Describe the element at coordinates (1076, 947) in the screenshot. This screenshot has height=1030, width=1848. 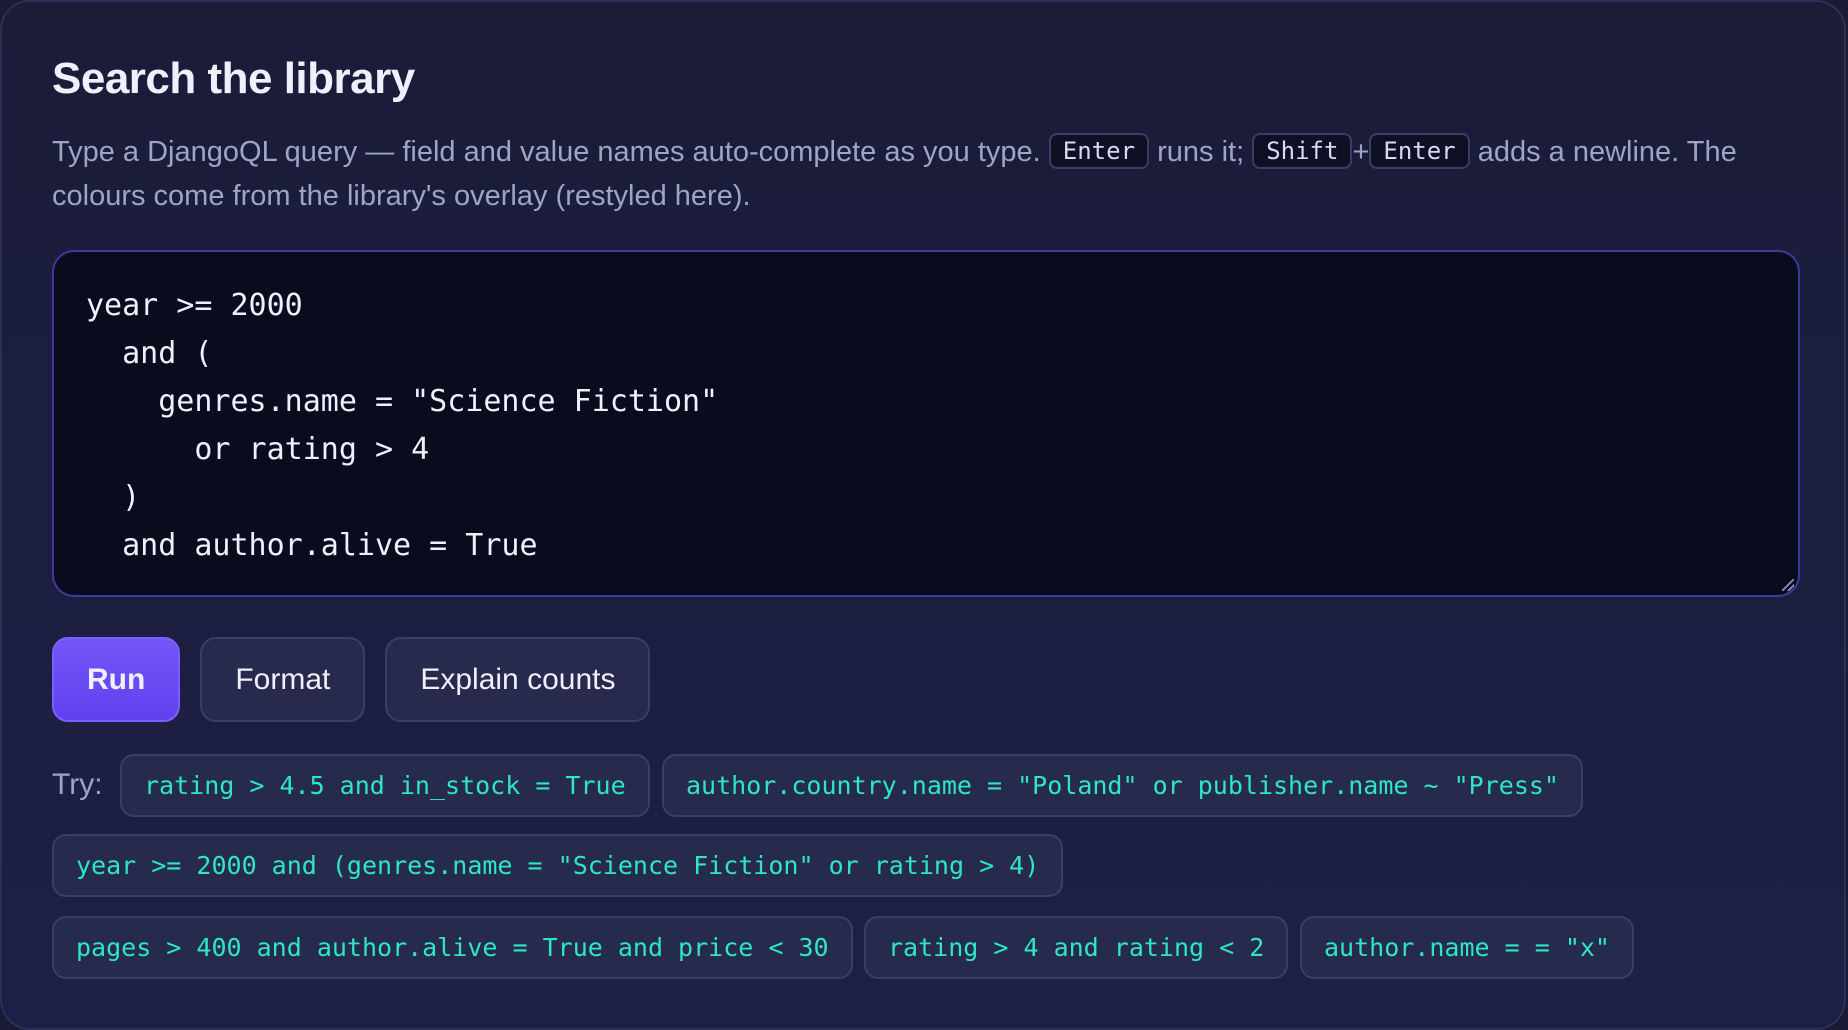
I see `example-chip: rating > 4 and rating < 2` at that location.